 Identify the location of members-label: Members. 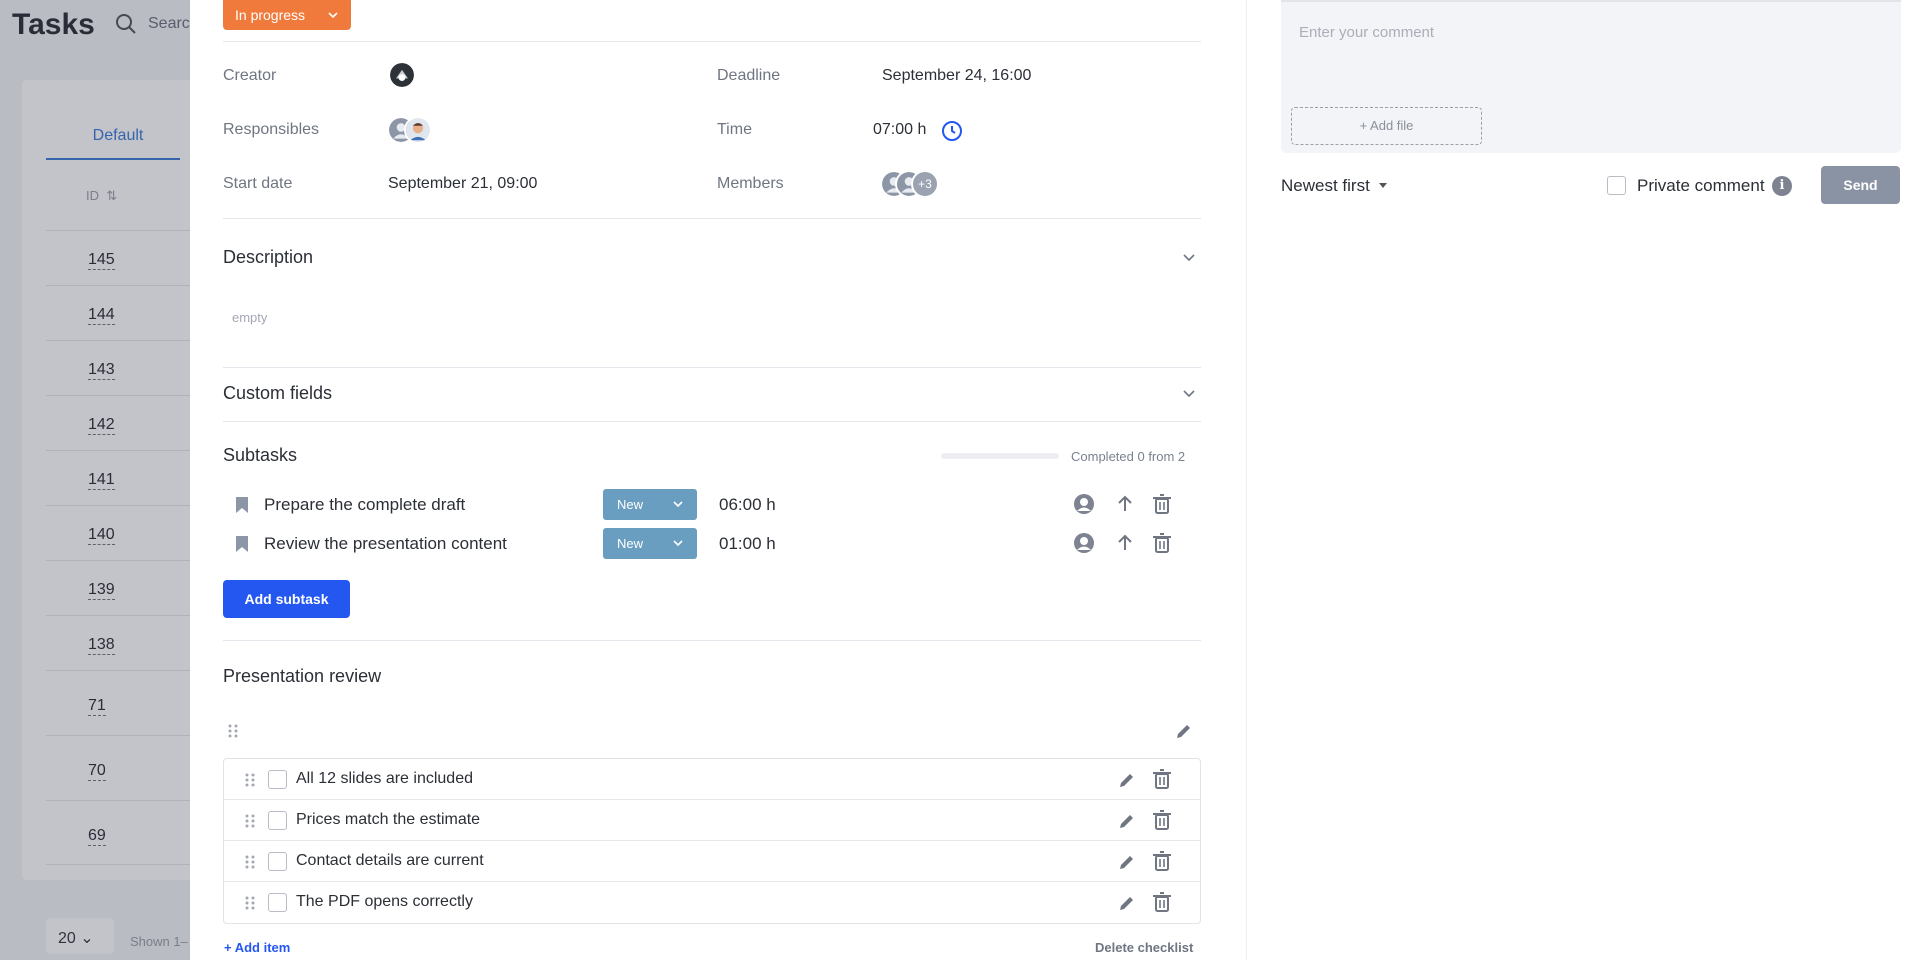
(750, 183).